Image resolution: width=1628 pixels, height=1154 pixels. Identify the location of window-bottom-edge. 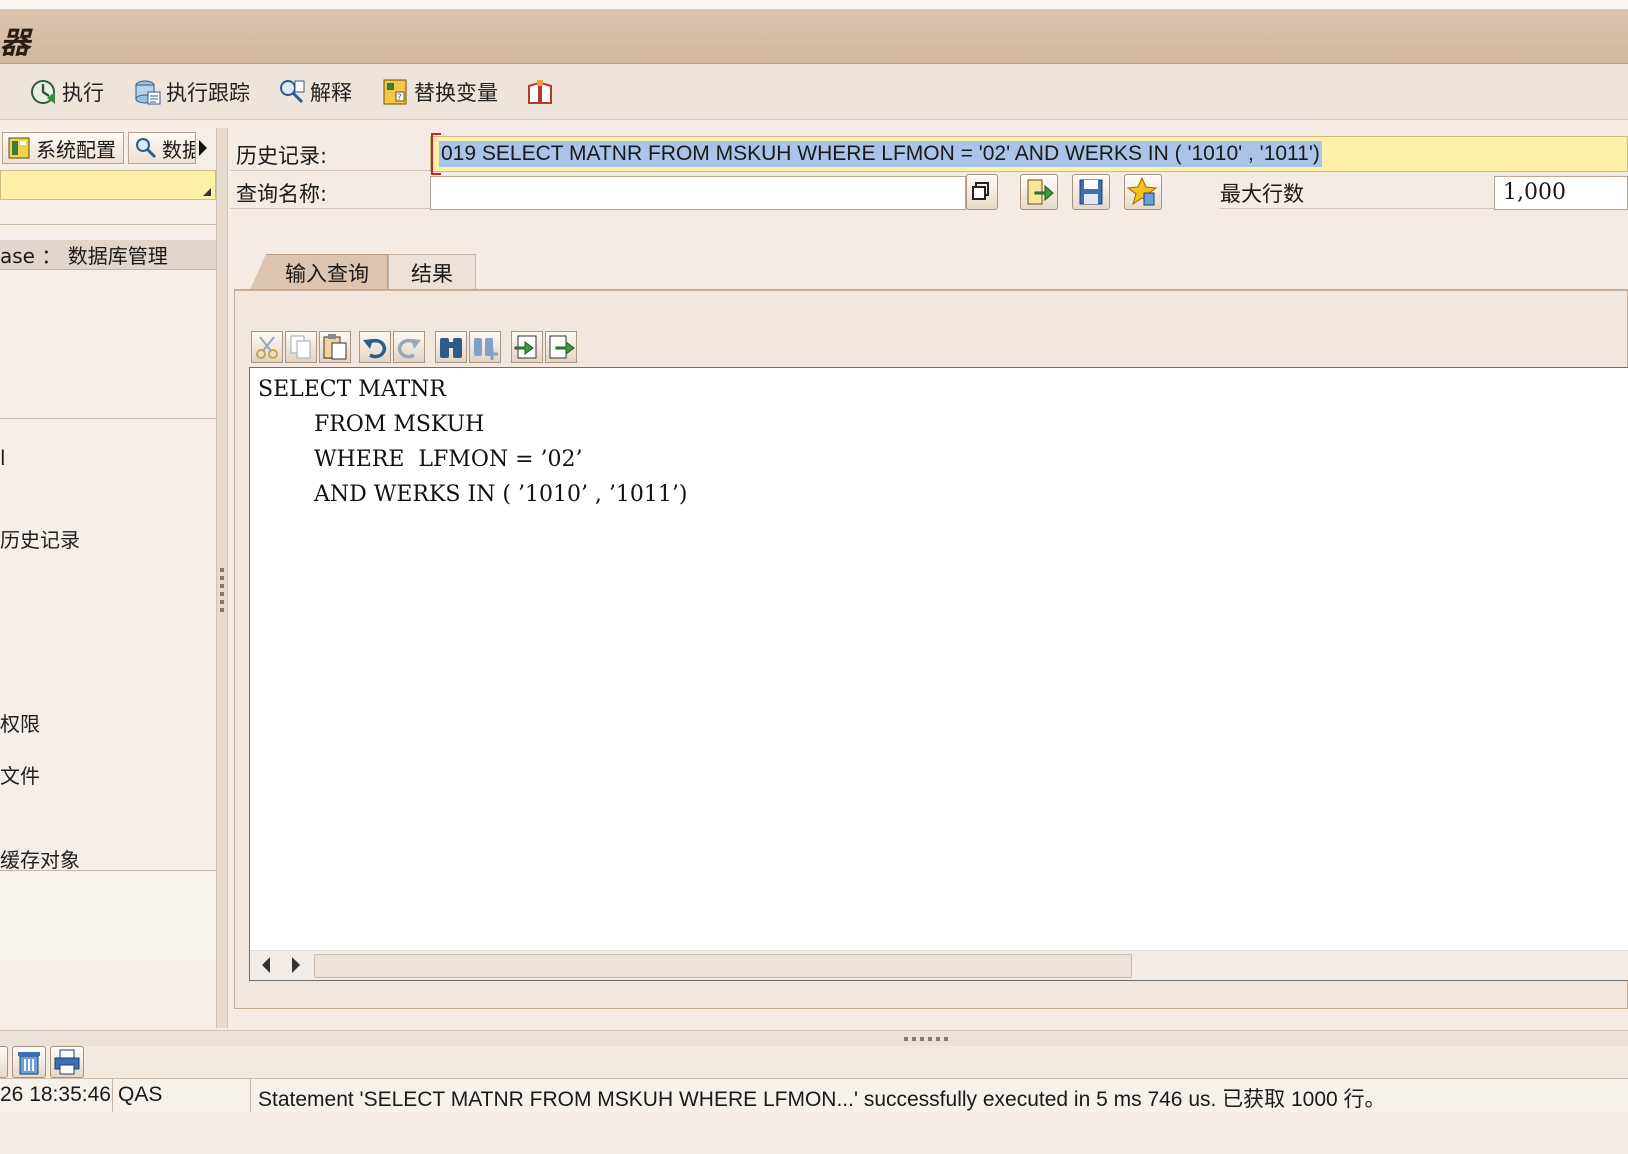
(814, 1133).